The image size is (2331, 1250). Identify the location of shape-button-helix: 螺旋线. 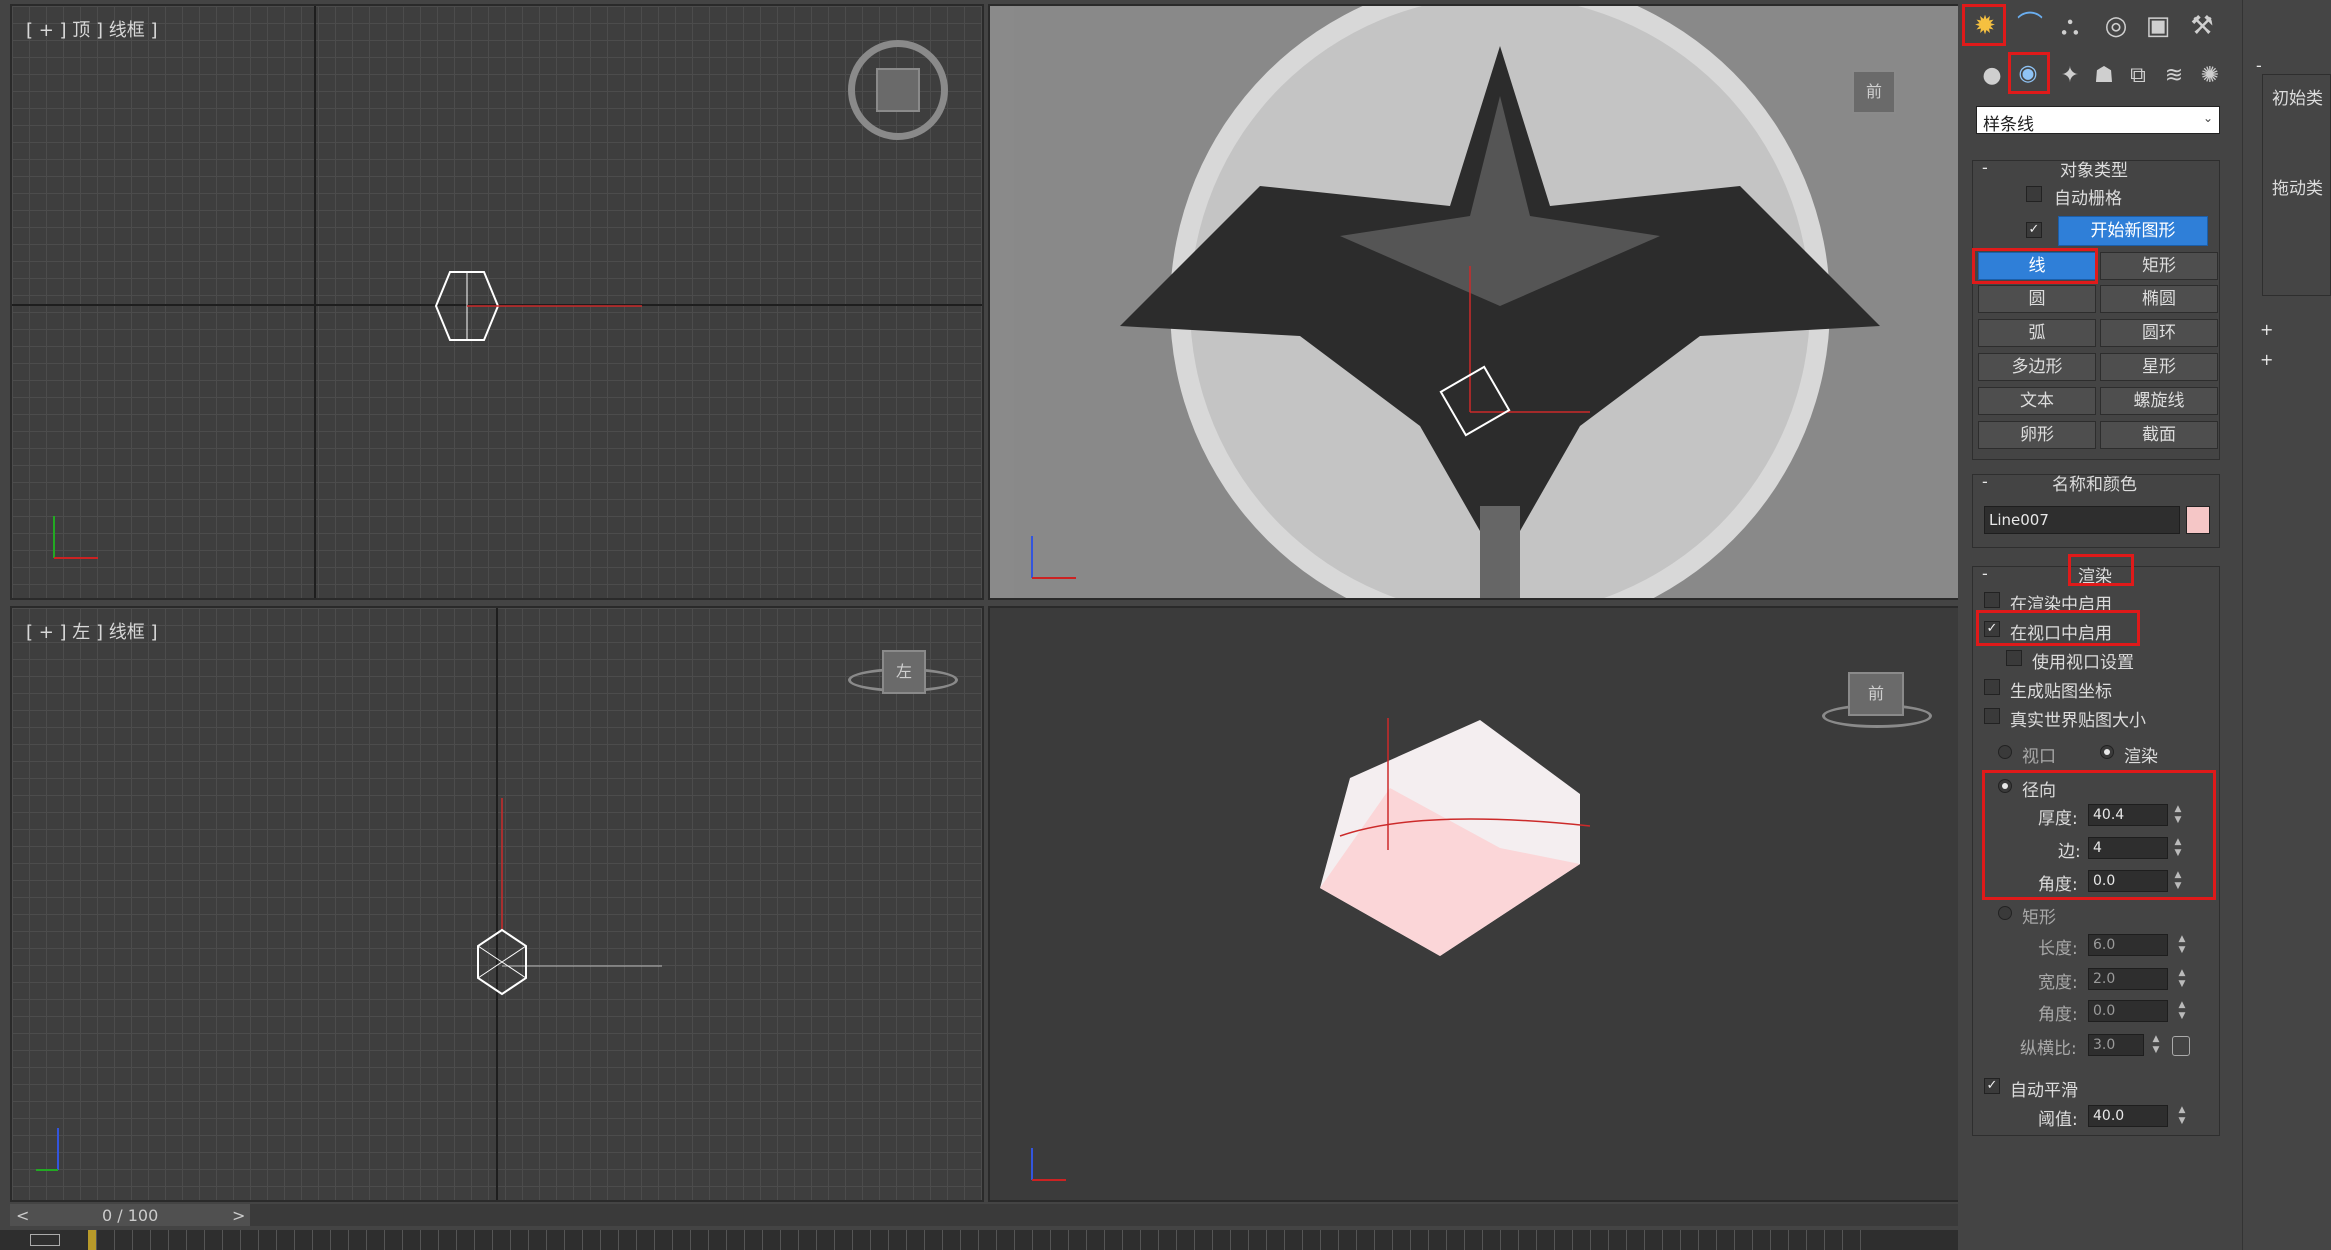
(2159, 401).